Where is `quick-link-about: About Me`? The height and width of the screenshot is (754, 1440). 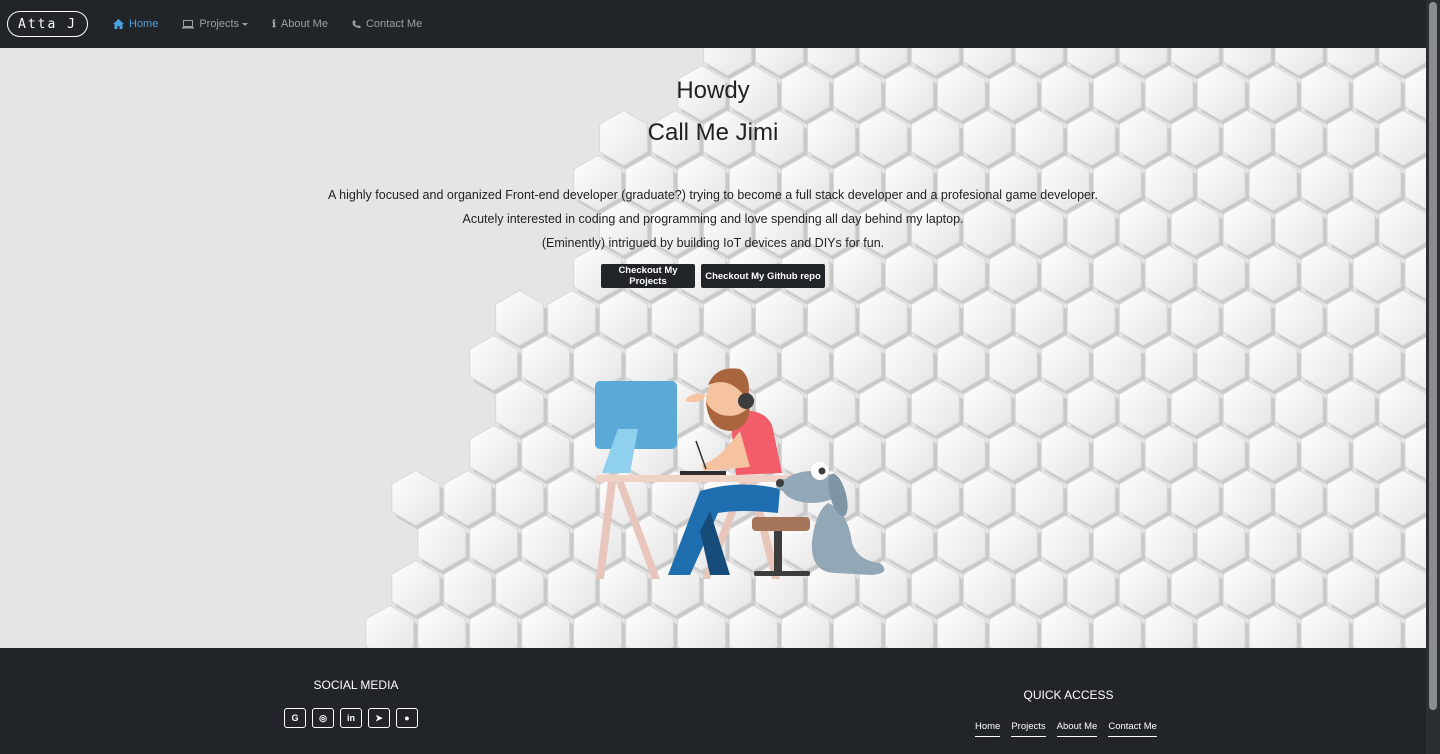 quick-link-about: About Me is located at coordinates (1077, 729).